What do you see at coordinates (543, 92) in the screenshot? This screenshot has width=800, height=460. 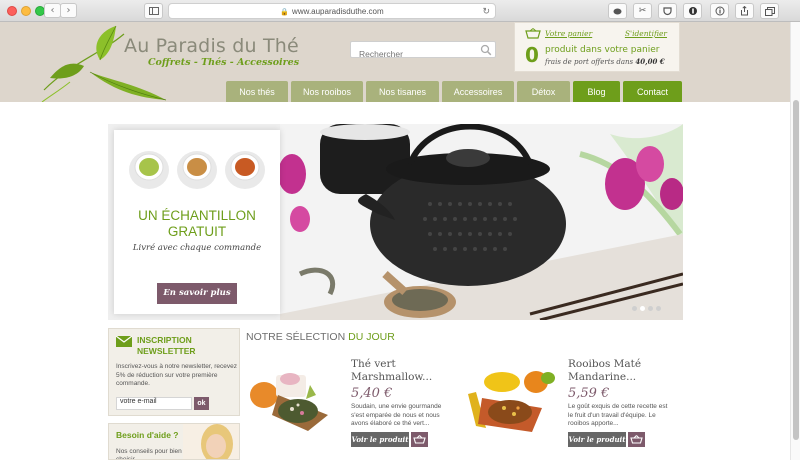 I see `nav-item-detox: Détox` at bounding box center [543, 92].